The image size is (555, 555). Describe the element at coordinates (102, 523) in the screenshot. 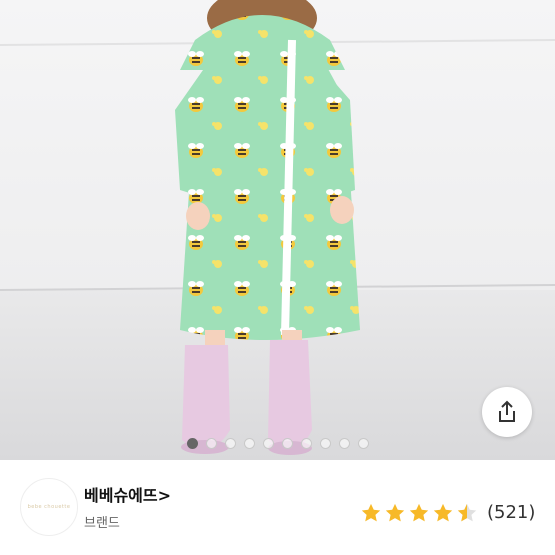

I see `brand-type-label: 브랜드` at that location.